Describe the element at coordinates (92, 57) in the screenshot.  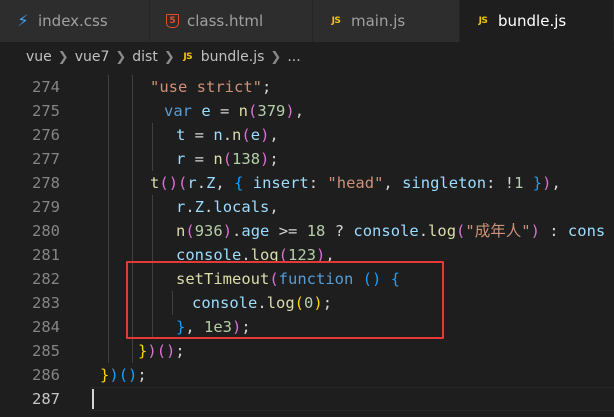
I see `breadcrumb-item: vue7` at that location.